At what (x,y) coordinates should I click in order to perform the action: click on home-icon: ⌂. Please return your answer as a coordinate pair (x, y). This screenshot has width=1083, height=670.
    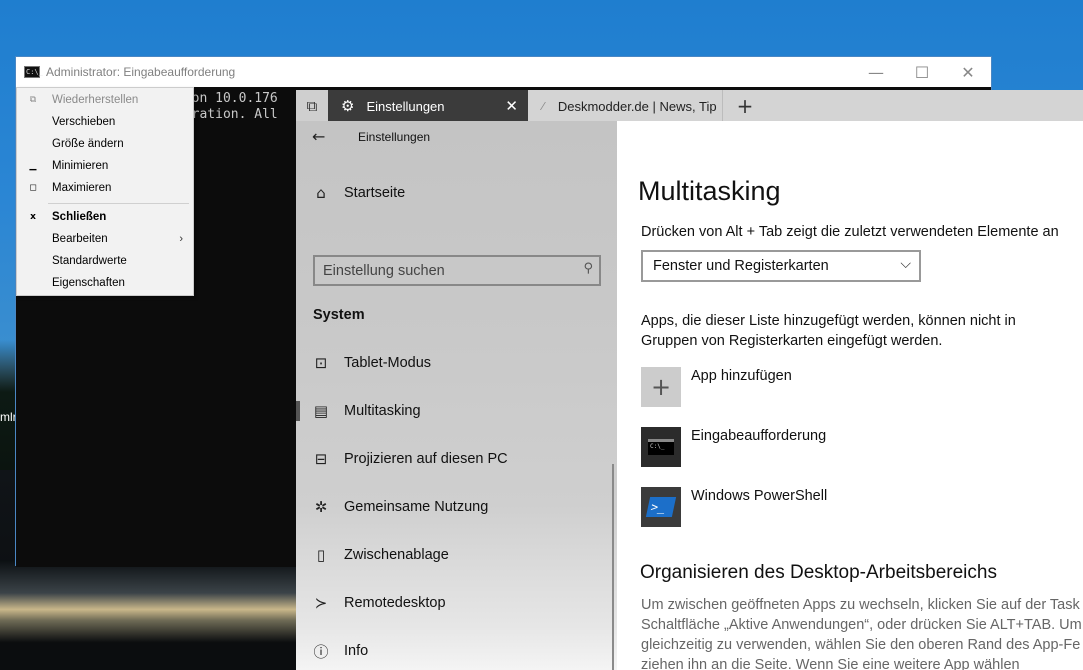
    Looking at the image, I should click on (321, 193).